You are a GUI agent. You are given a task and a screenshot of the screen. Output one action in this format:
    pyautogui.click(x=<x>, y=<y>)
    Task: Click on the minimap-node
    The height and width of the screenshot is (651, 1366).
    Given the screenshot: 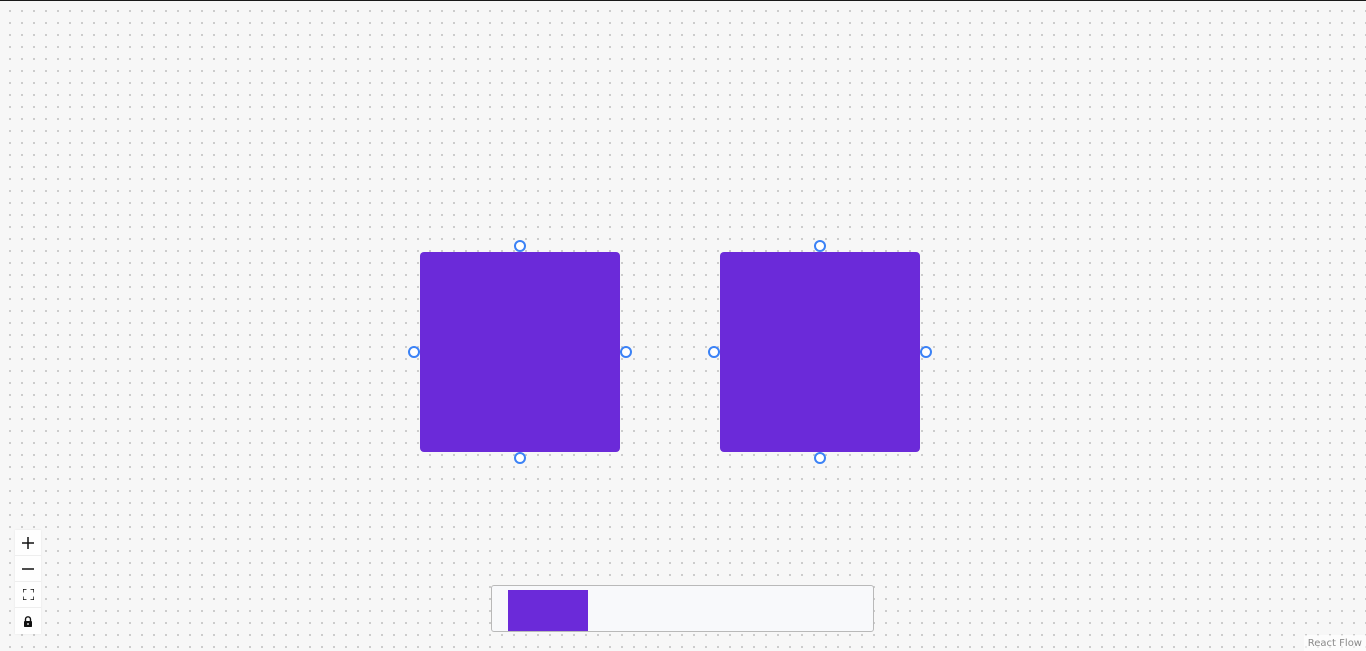 What is the action you would take?
    pyautogui.click(x=548, y=610)
    